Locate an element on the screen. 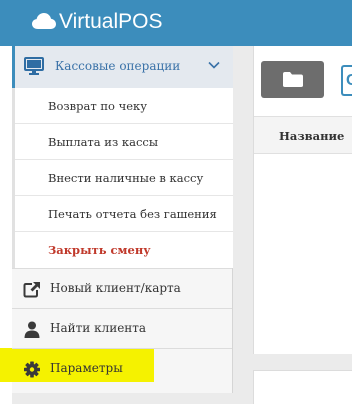  open-folder-button is located at coordinates (292, 79).